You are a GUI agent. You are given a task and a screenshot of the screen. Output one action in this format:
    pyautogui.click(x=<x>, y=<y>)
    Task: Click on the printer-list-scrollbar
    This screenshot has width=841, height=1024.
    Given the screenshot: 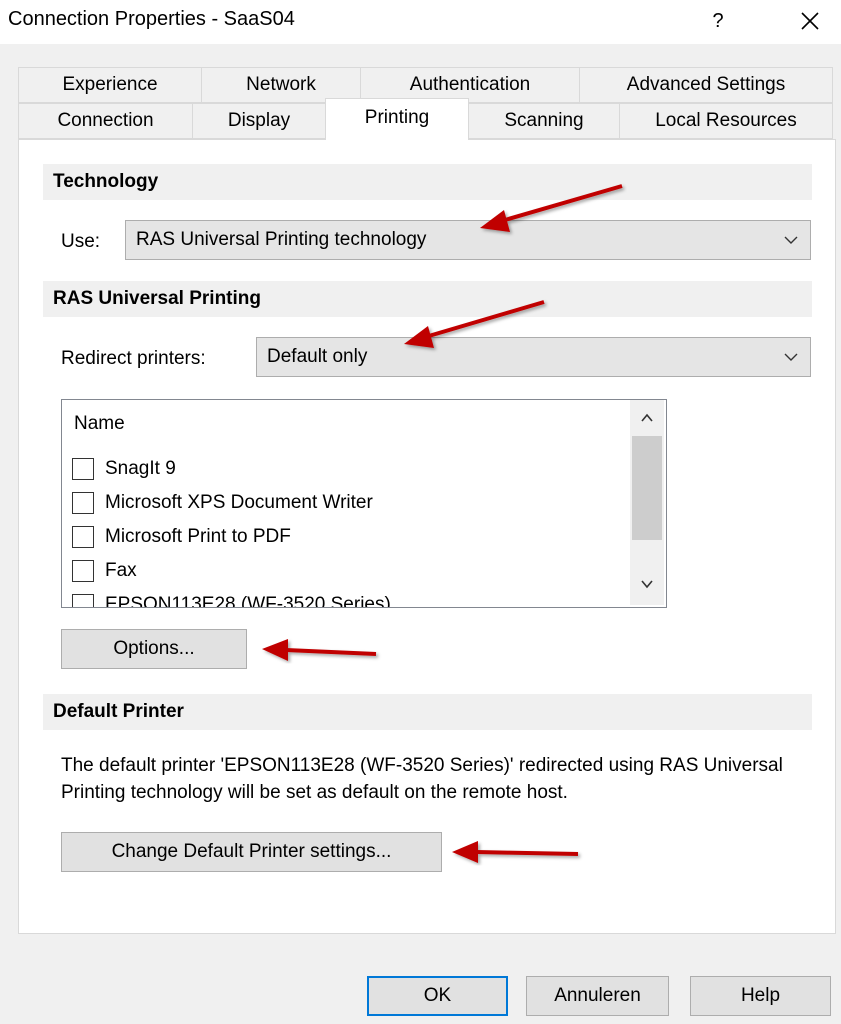 What is the action you would take?
    pyautogui.click(x=647, y=502)
    